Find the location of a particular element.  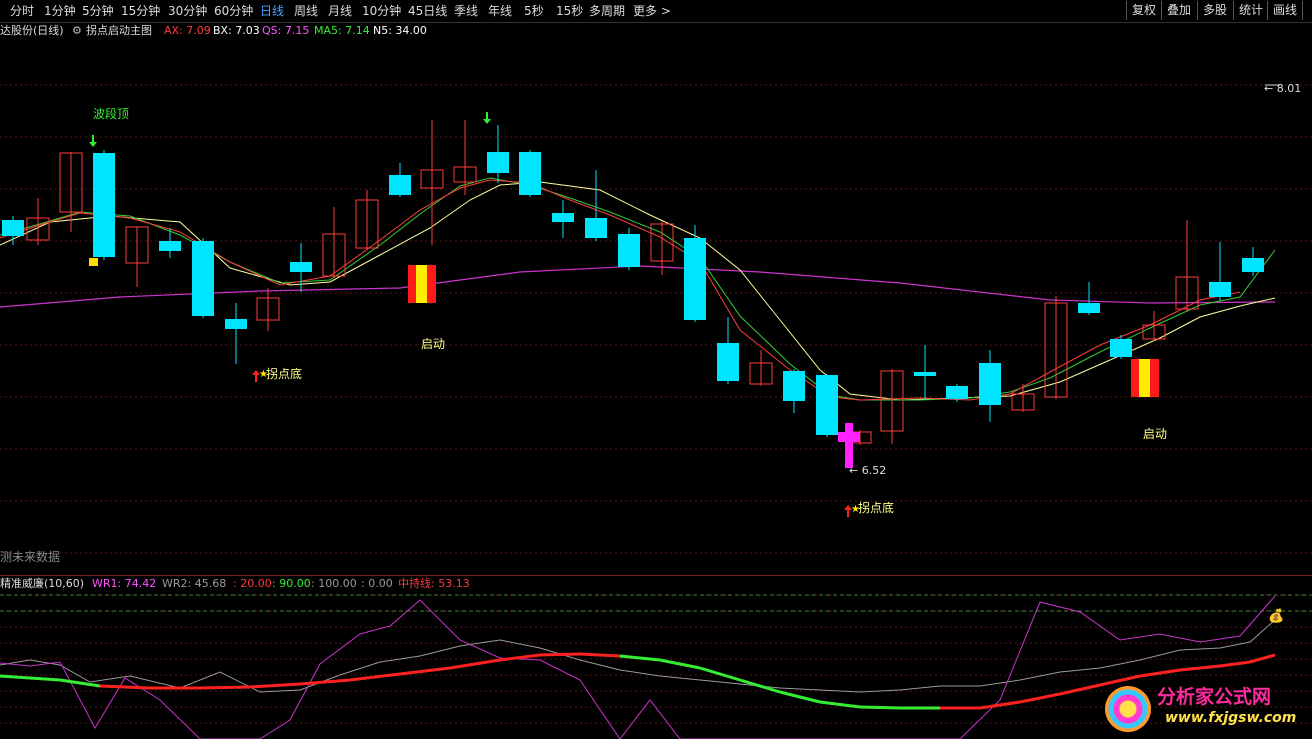

turn-bottom-label-2: 拐点底 is located at coordinates (876, 508).